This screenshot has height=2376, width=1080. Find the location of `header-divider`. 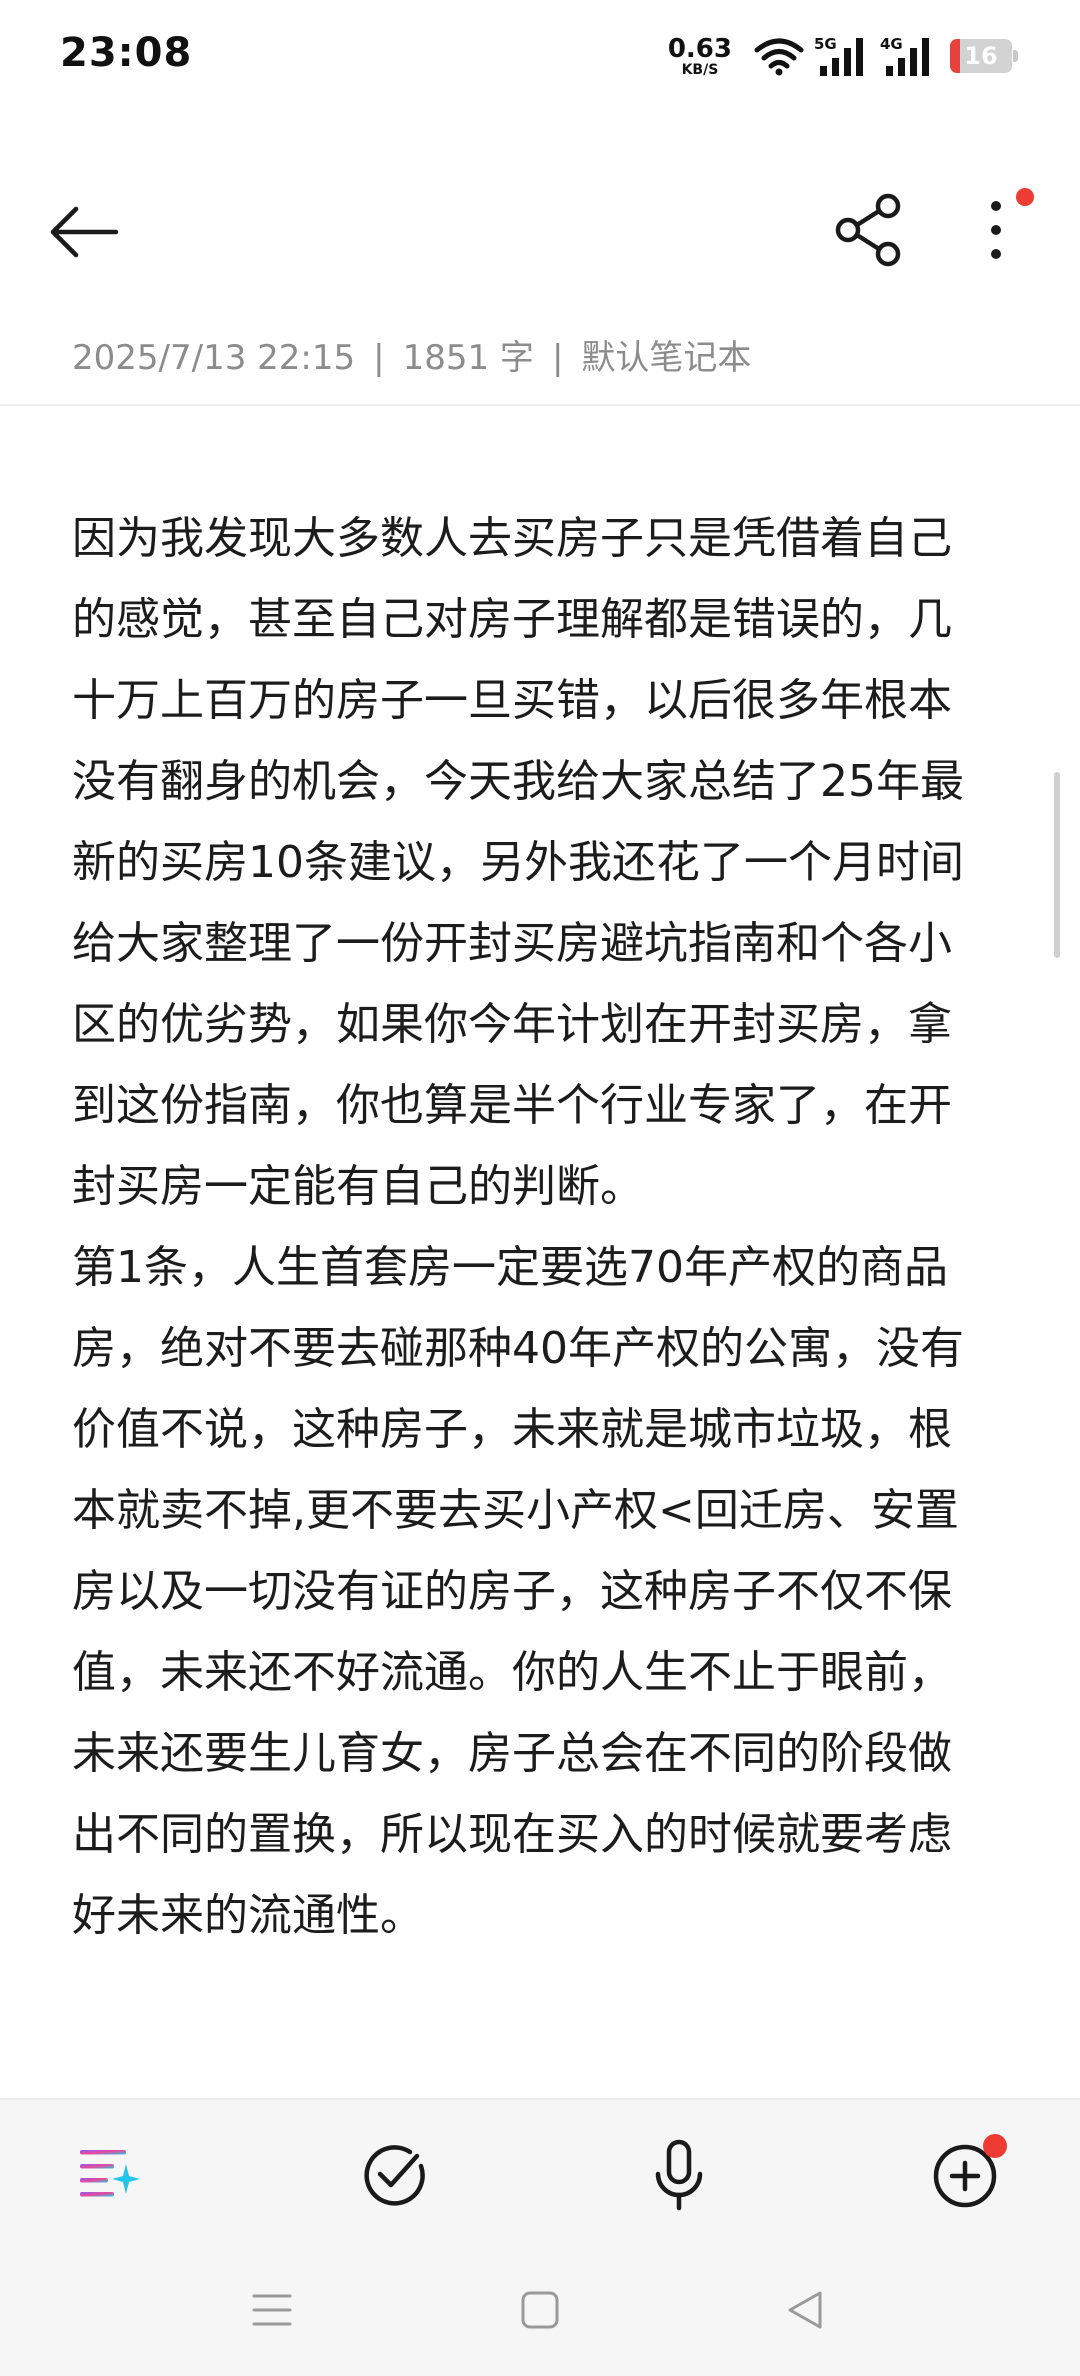

header-divider is located at coordinates (540, 405).